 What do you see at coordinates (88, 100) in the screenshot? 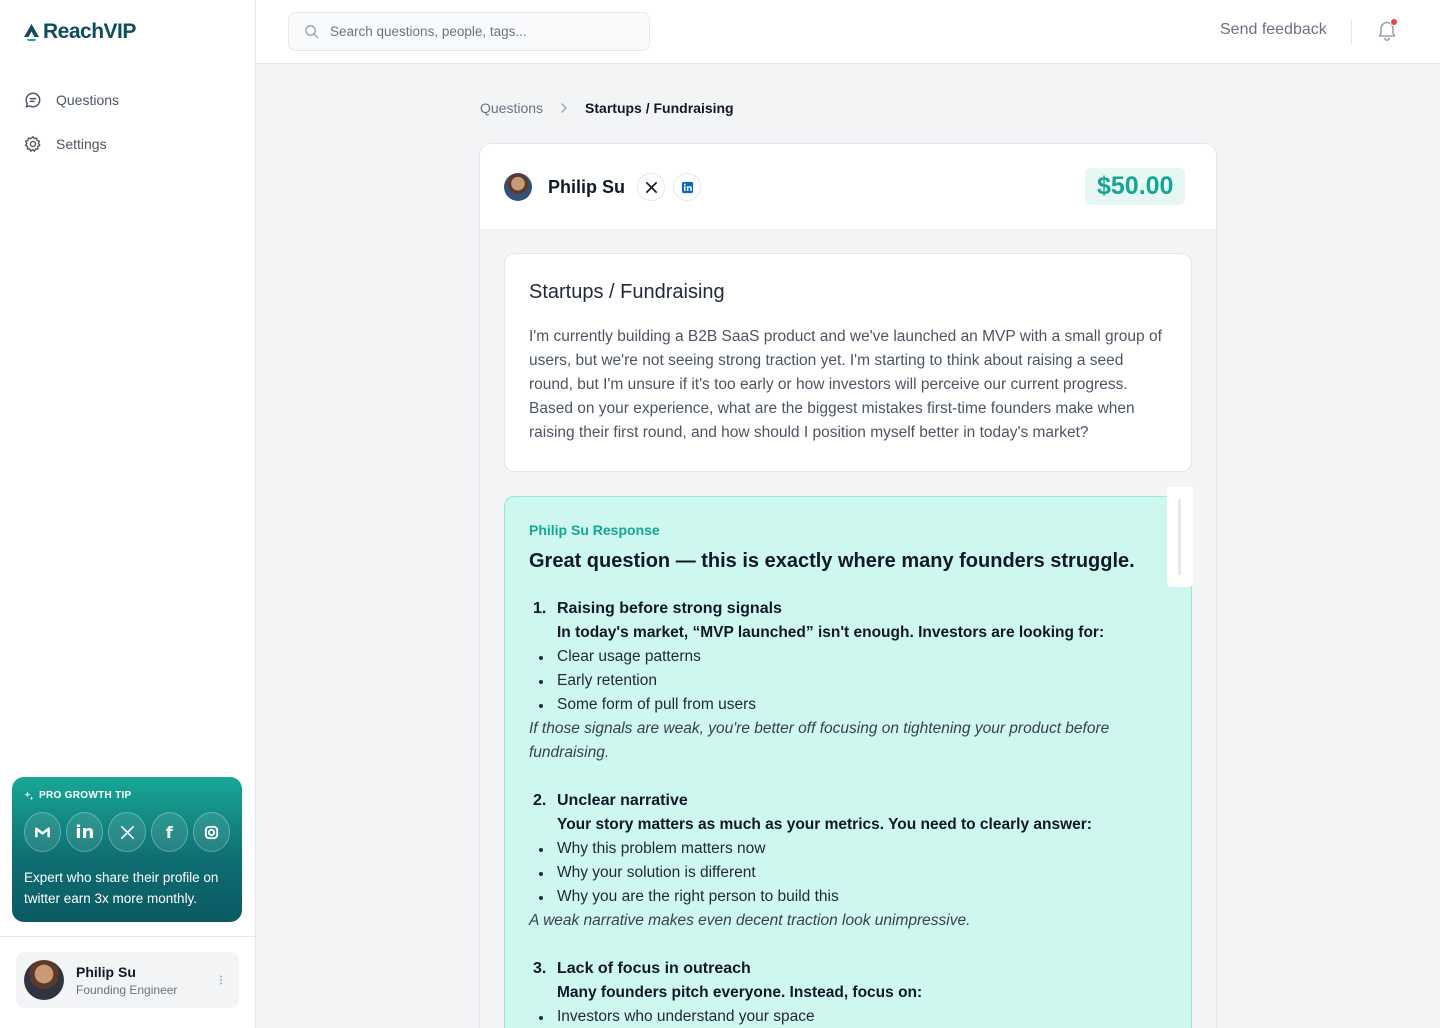
I see `sidebar-item-label: Questions` at bounding box center [88, 100].